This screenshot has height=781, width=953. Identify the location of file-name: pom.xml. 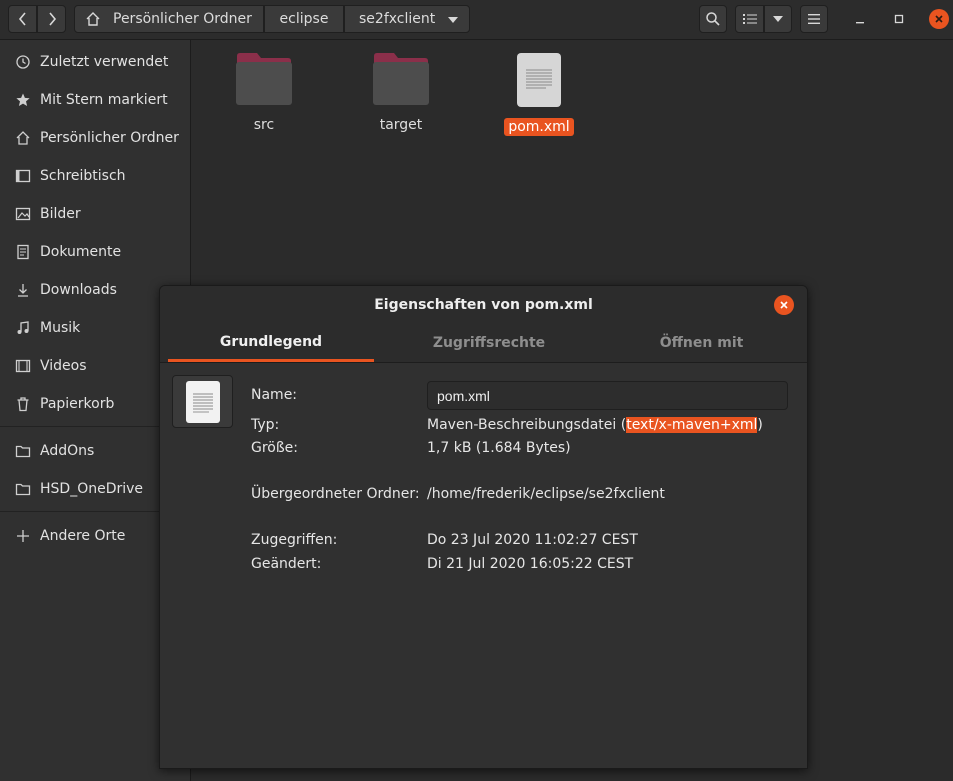
(539, 127).